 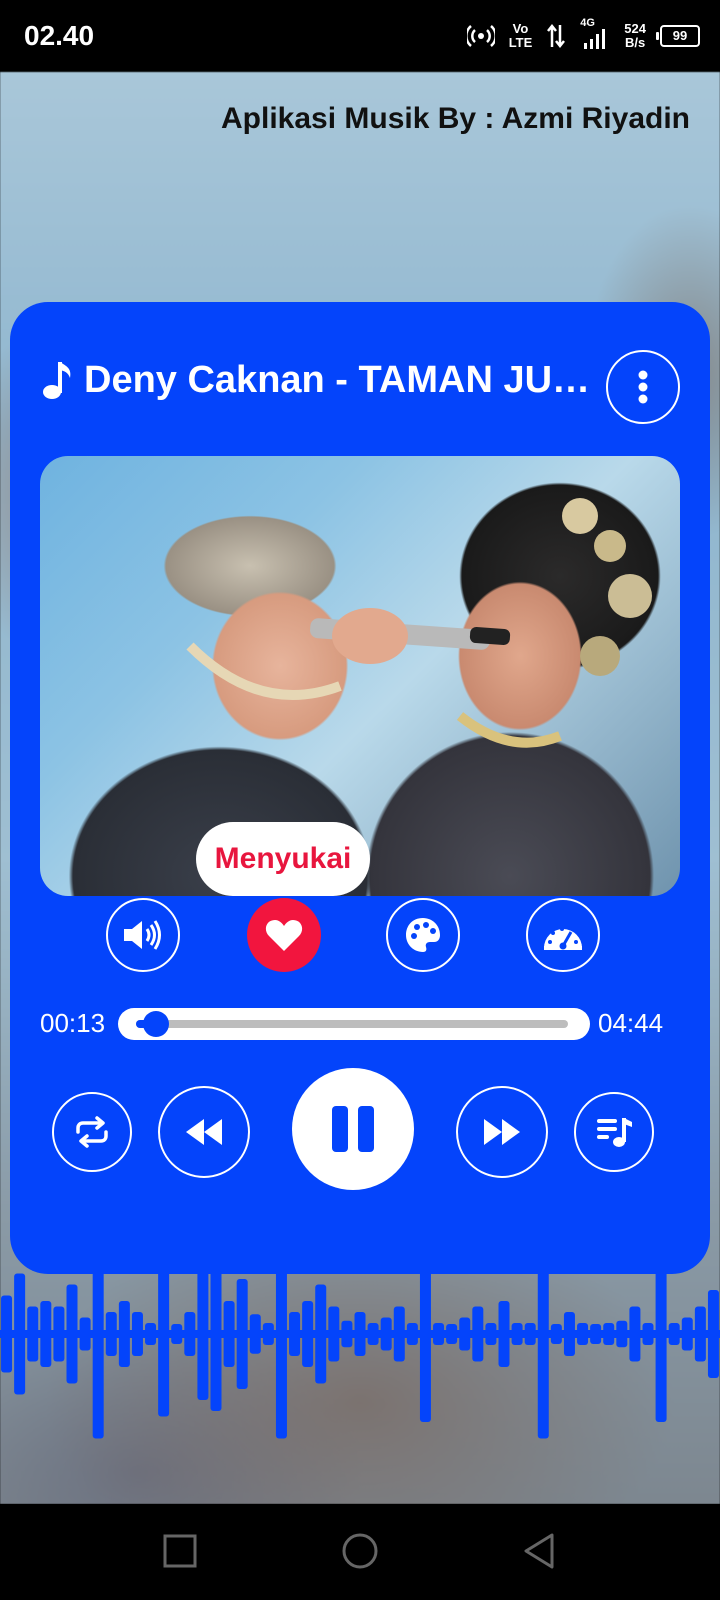 I want to click on recent-apps-icon, so click(x=180, y=1551).